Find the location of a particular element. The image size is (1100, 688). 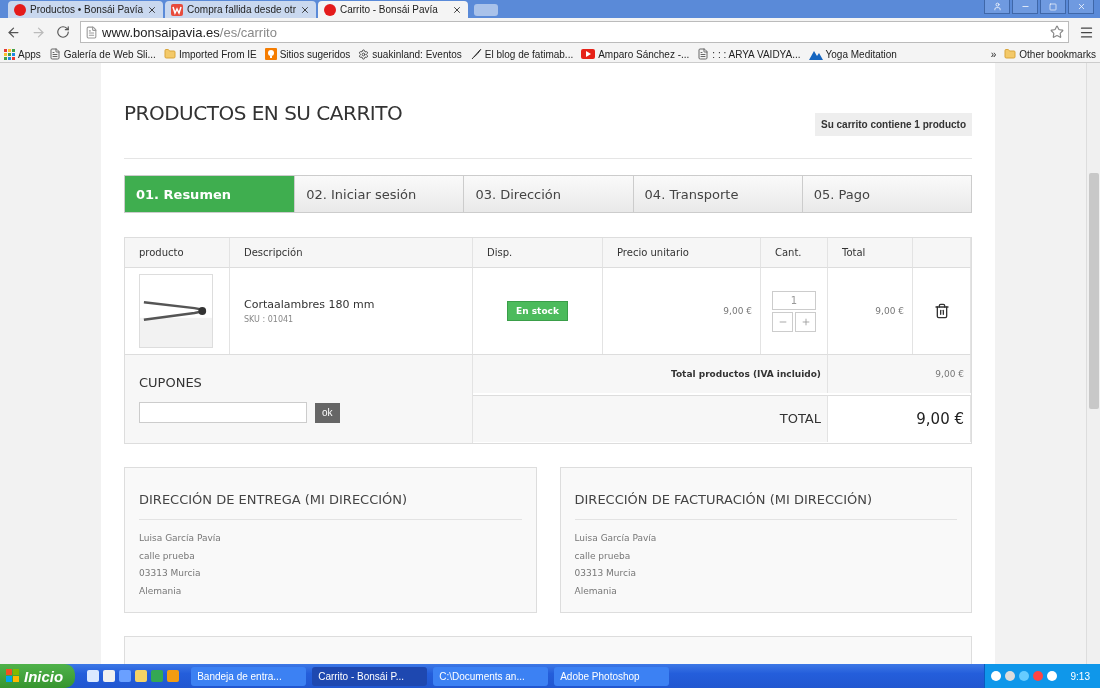

minimize-button is located at coordinates (1025, 7).